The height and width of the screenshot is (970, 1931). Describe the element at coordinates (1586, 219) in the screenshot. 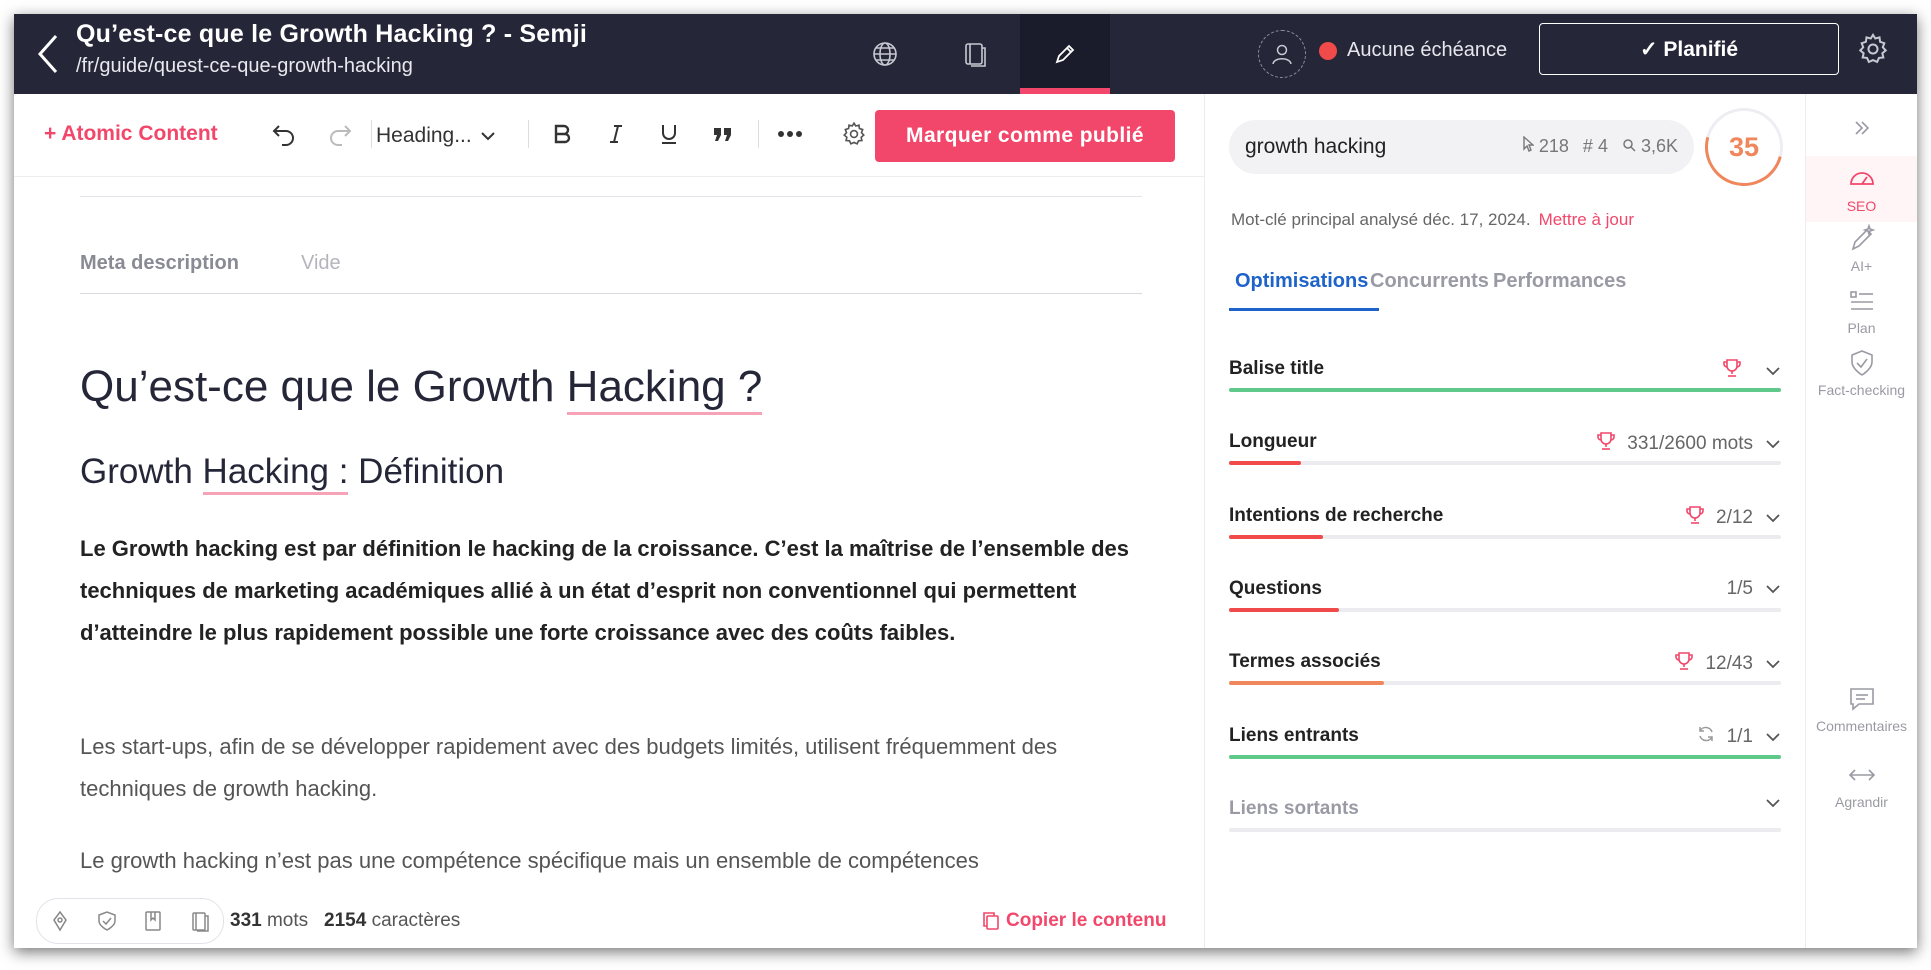

I see `update-link: Mettre à jour` at that location.